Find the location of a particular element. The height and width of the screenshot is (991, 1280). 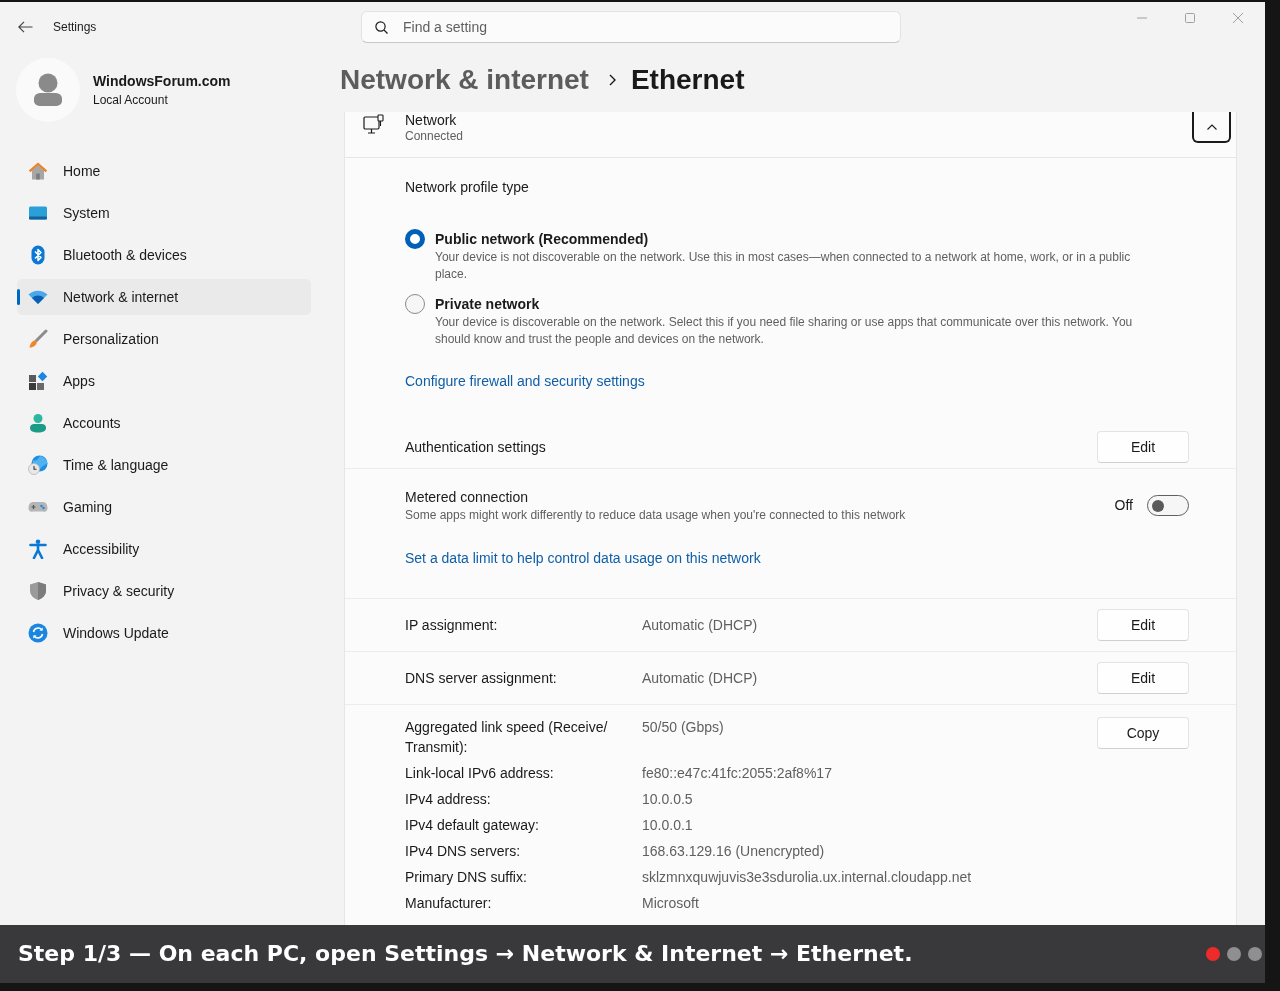

property-label: Aggregated link speed (Receive/Transmit): is located at coordinates (507, 737).